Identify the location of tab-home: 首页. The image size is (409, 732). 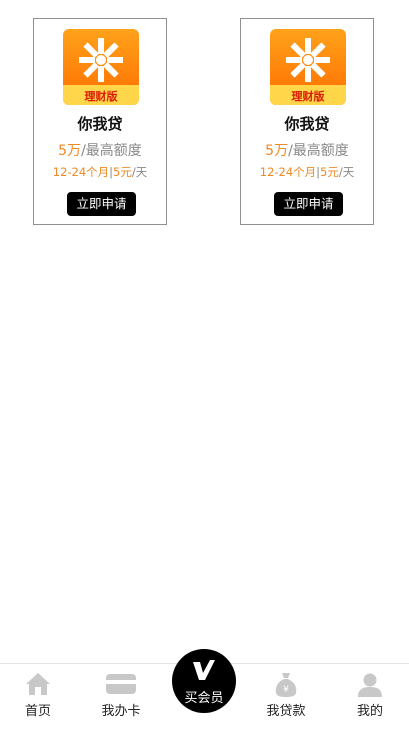
(38, 698).